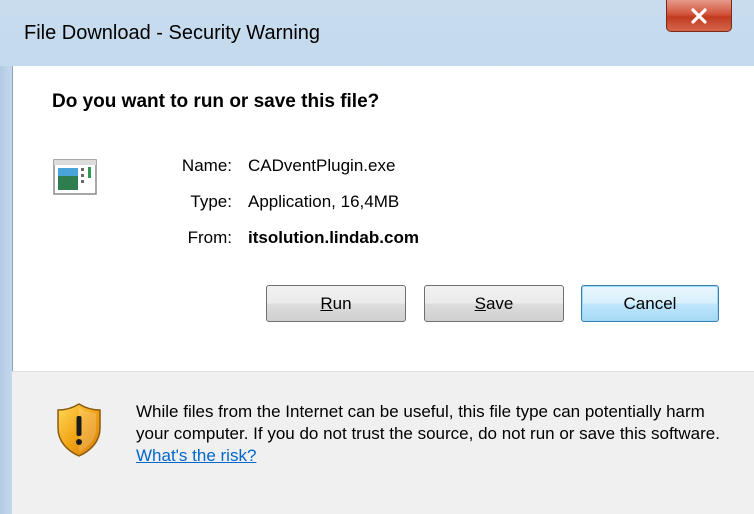  I want to click on dialog-question: Do you want to run or save this file?, so click(216, 101).